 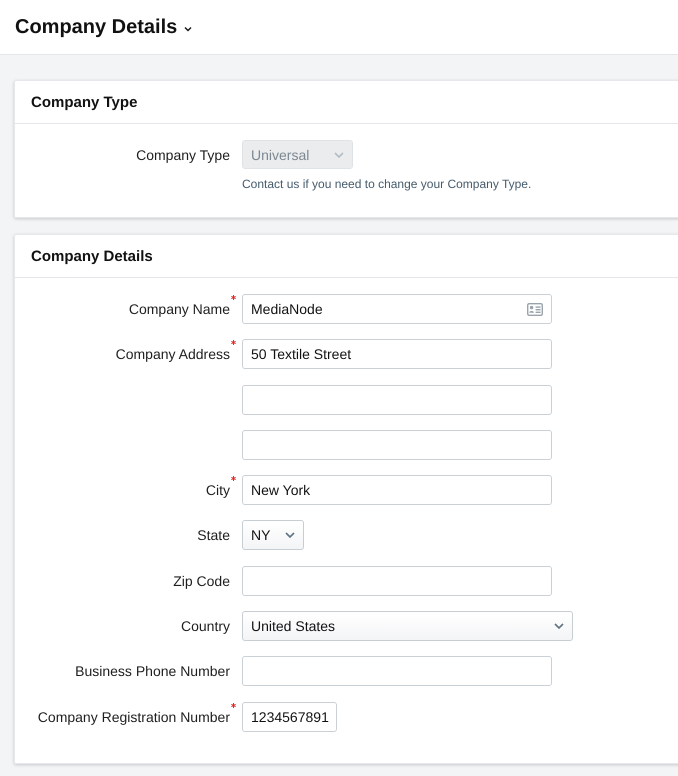 What do you see at coordinates (407, 626) in the screenshot?
I see `select-dropdown: United States` at bounding box center [407, 626].